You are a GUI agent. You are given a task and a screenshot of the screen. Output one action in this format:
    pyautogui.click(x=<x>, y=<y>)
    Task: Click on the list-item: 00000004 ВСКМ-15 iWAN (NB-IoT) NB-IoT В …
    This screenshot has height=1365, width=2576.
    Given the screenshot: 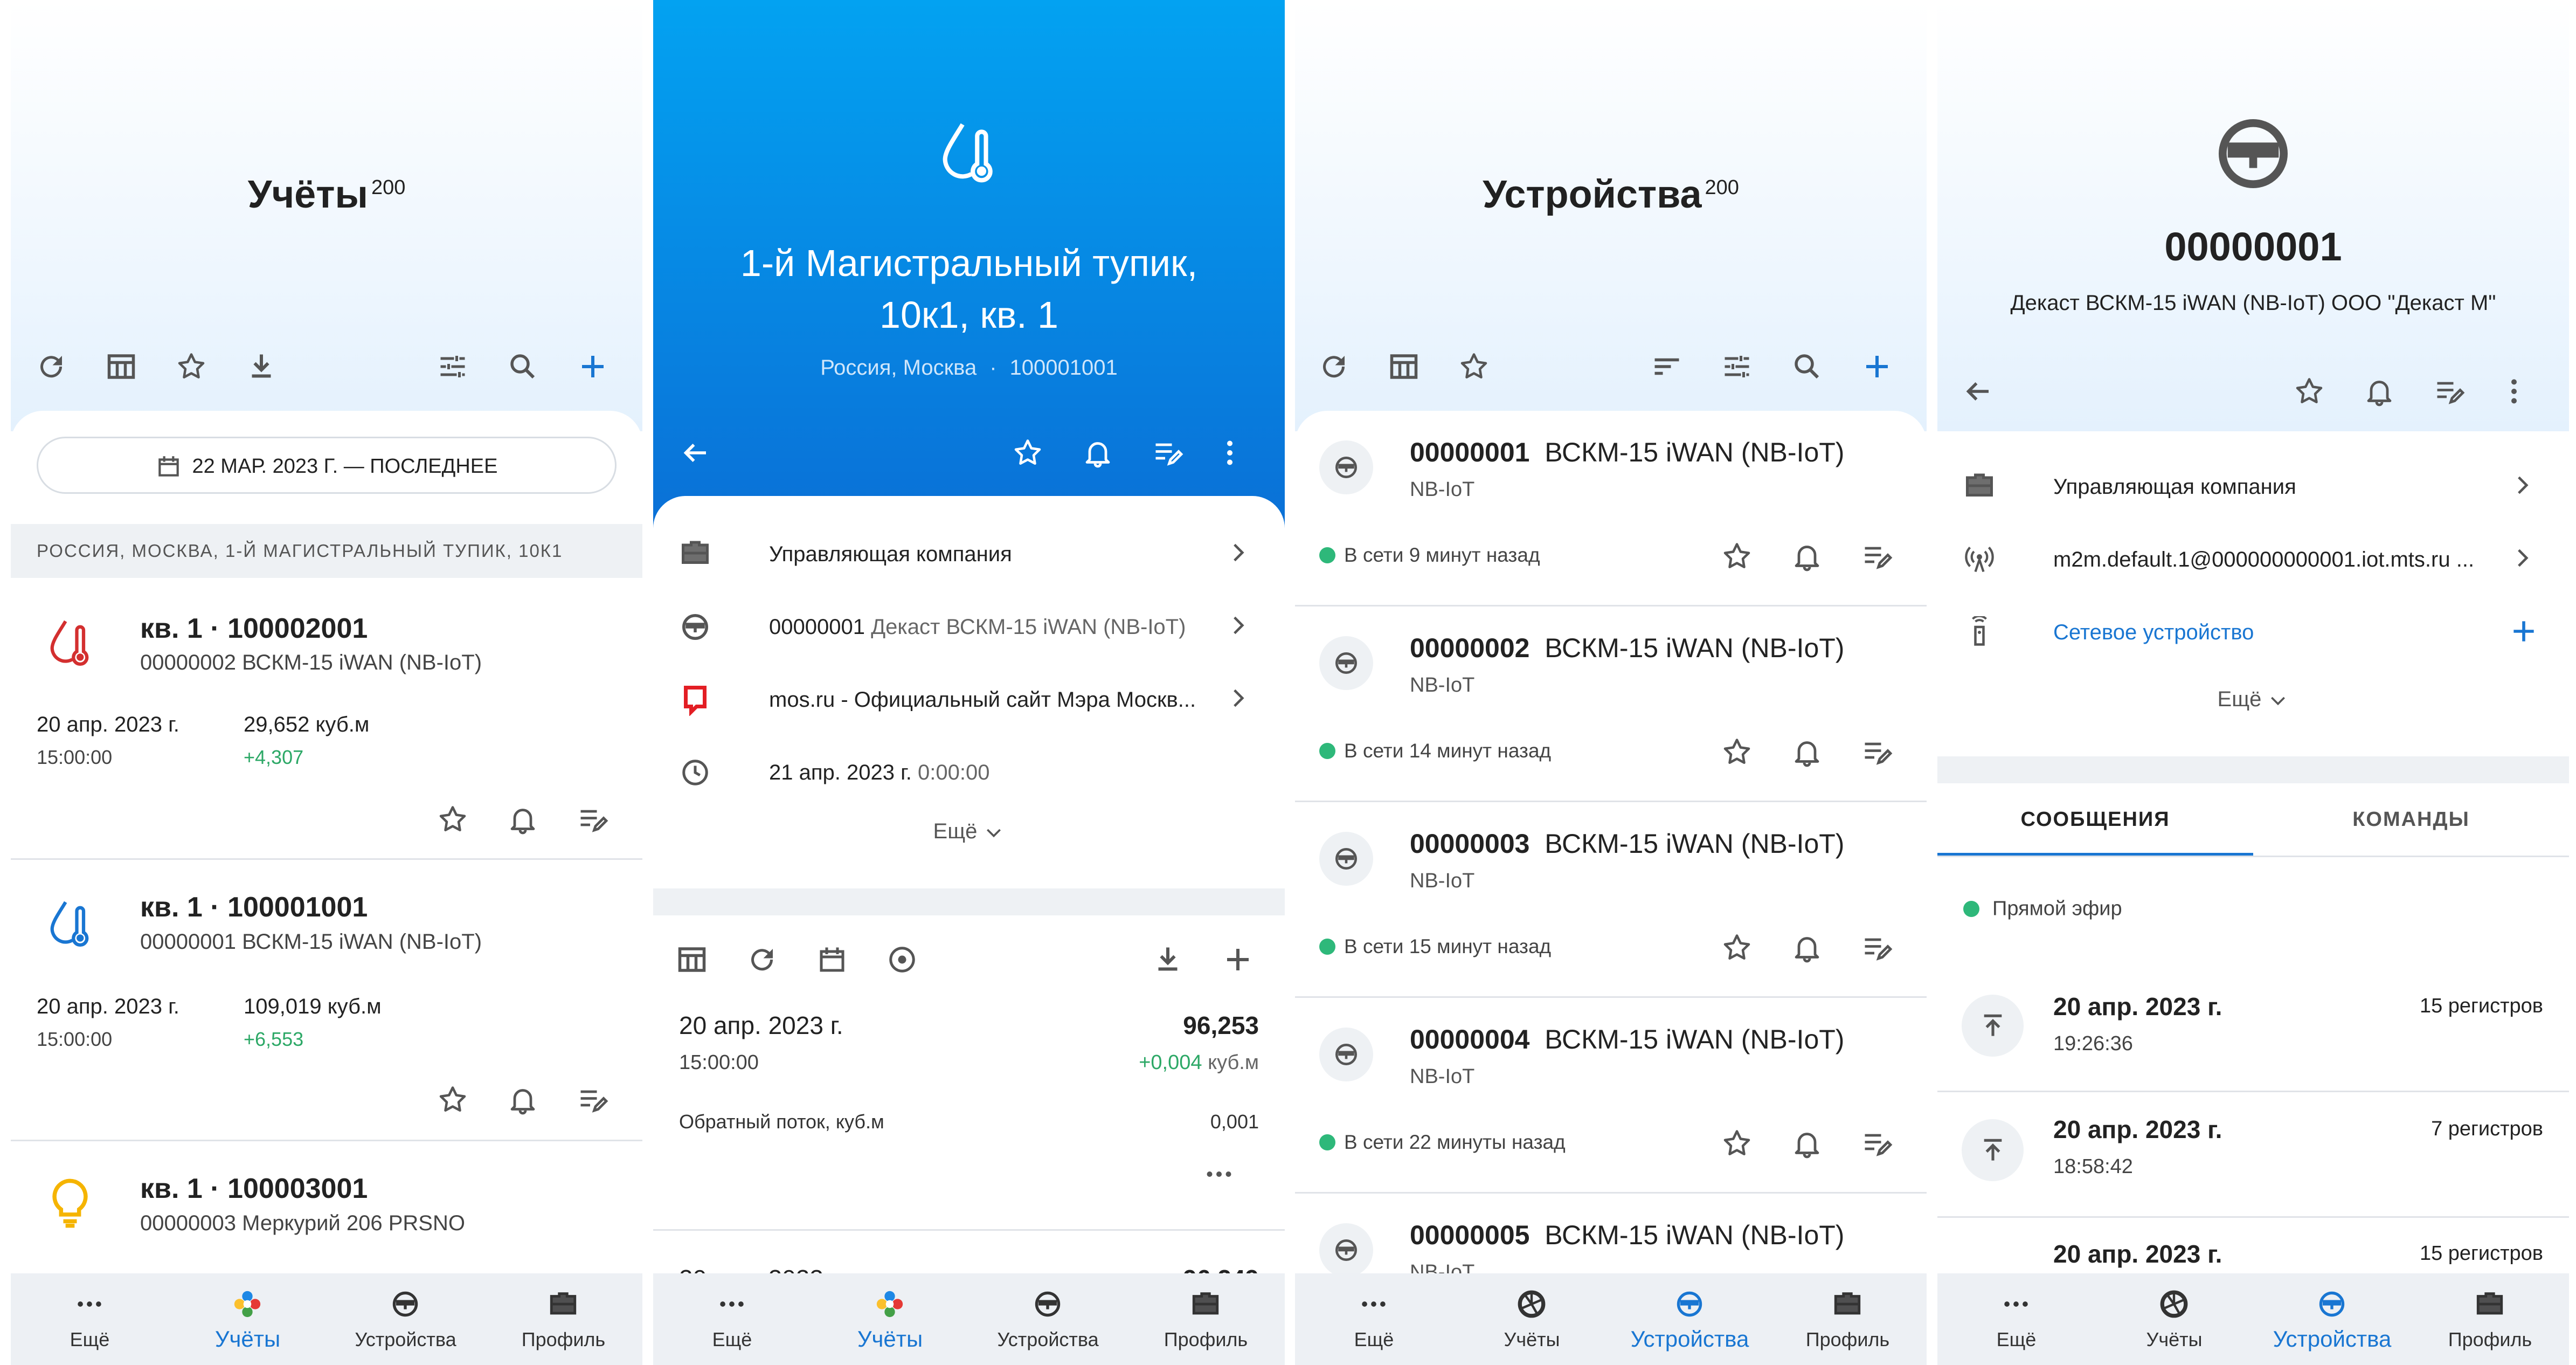 What is the action you would take?
    pyautogui.click(x=1611, y=1095)
    